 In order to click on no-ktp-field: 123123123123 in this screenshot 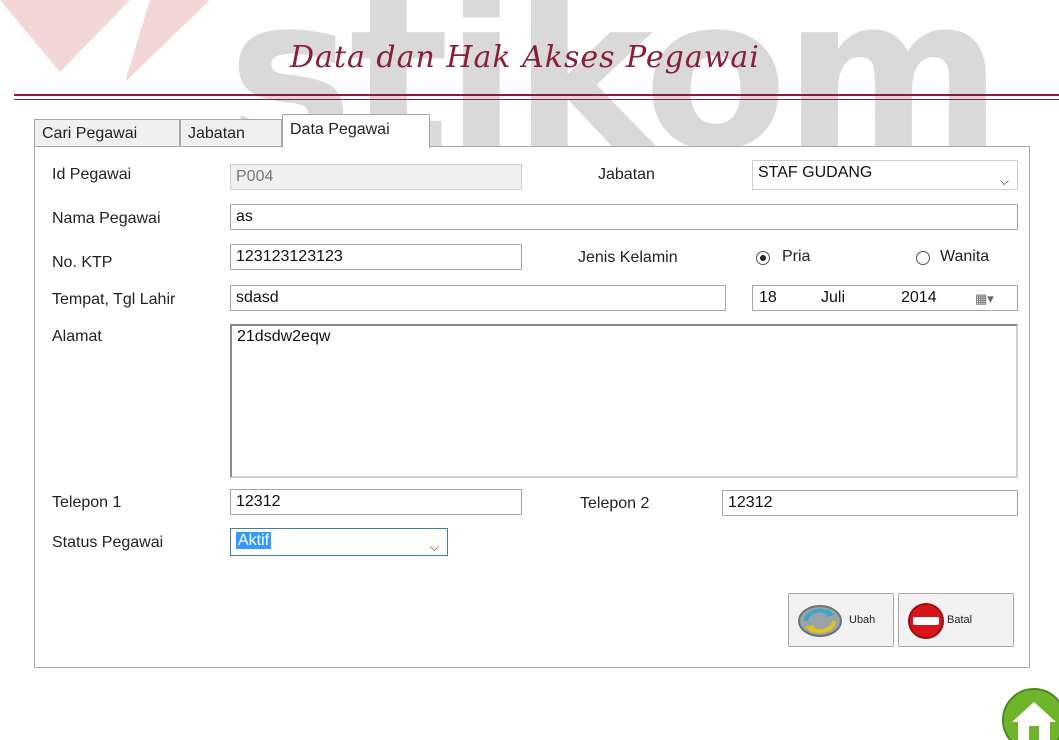, I will do `click(376, 257)`.